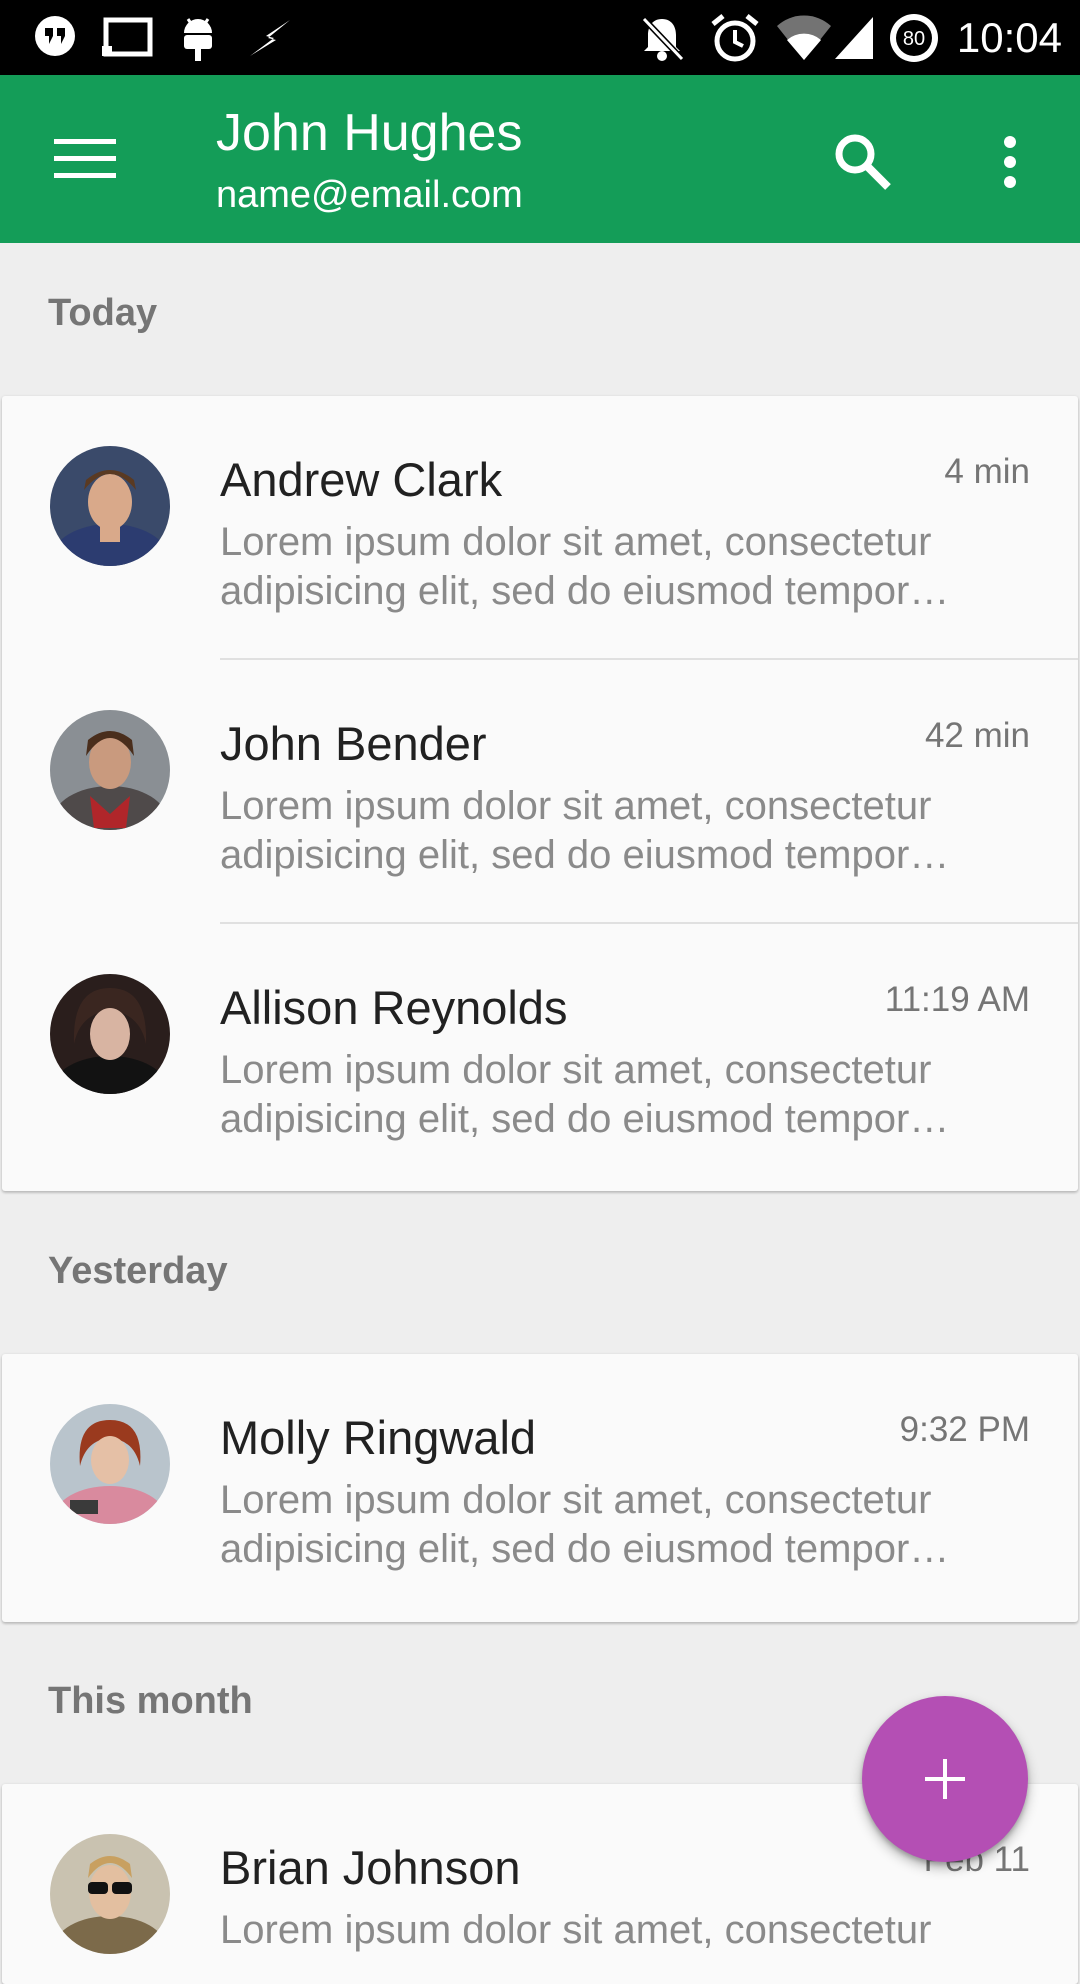 The height and width of the screenshot is (1984, 1080). What do you see at coordinates (370, 1867) in the screenshot?
I see `sender-name: Brian Johnson` at bounding box center [370, 1867].